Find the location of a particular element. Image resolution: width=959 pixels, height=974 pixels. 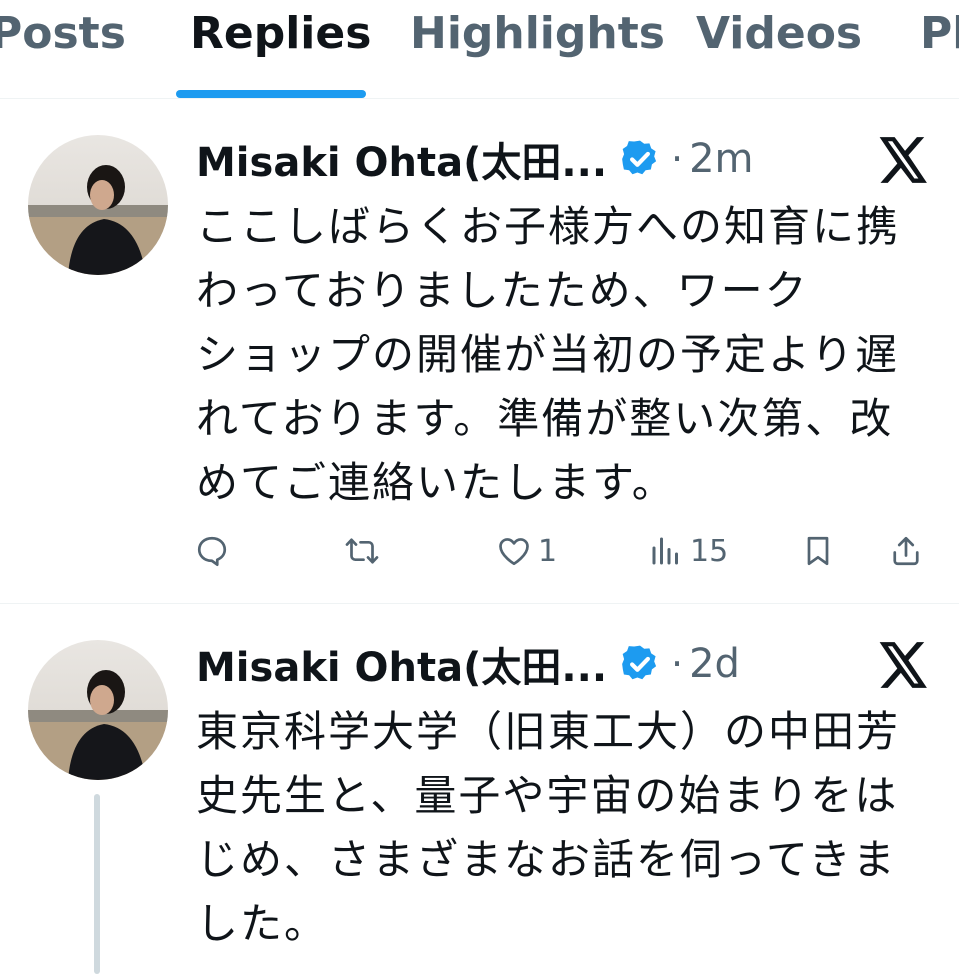

tab-videos: Videos is located at coordinates (779, 34).